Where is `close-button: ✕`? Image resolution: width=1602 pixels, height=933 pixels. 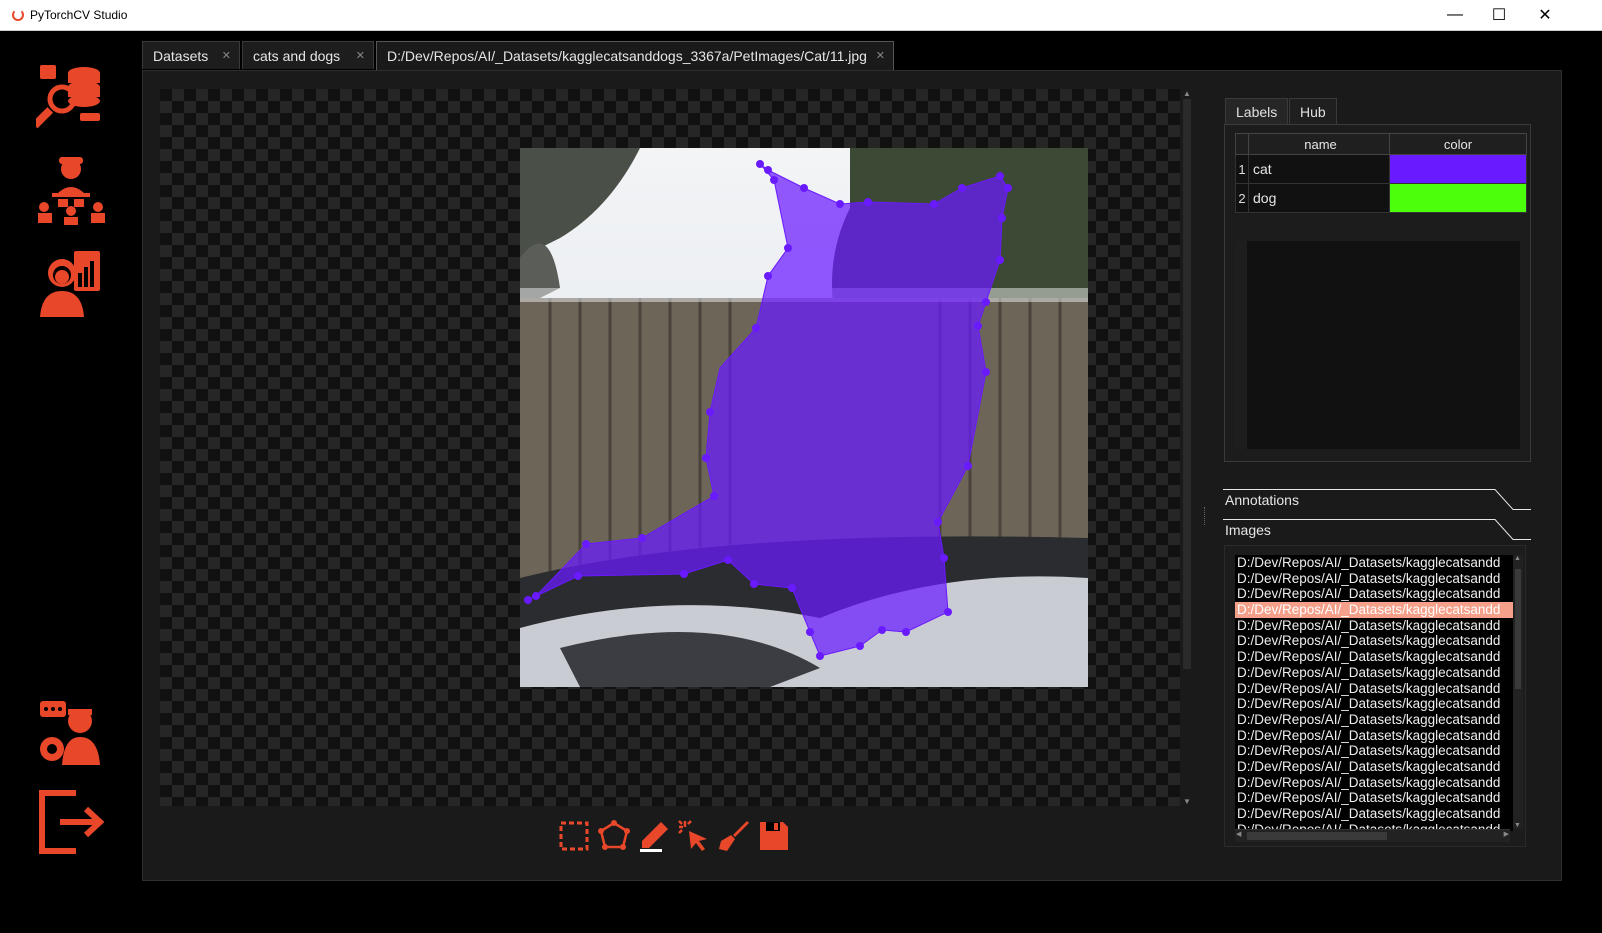 close-button: ✕ is located at coordinates (1545, 15).